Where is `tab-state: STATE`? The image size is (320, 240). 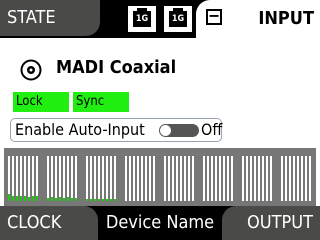
tab-state: STATE is located at coordinates (50, 18).